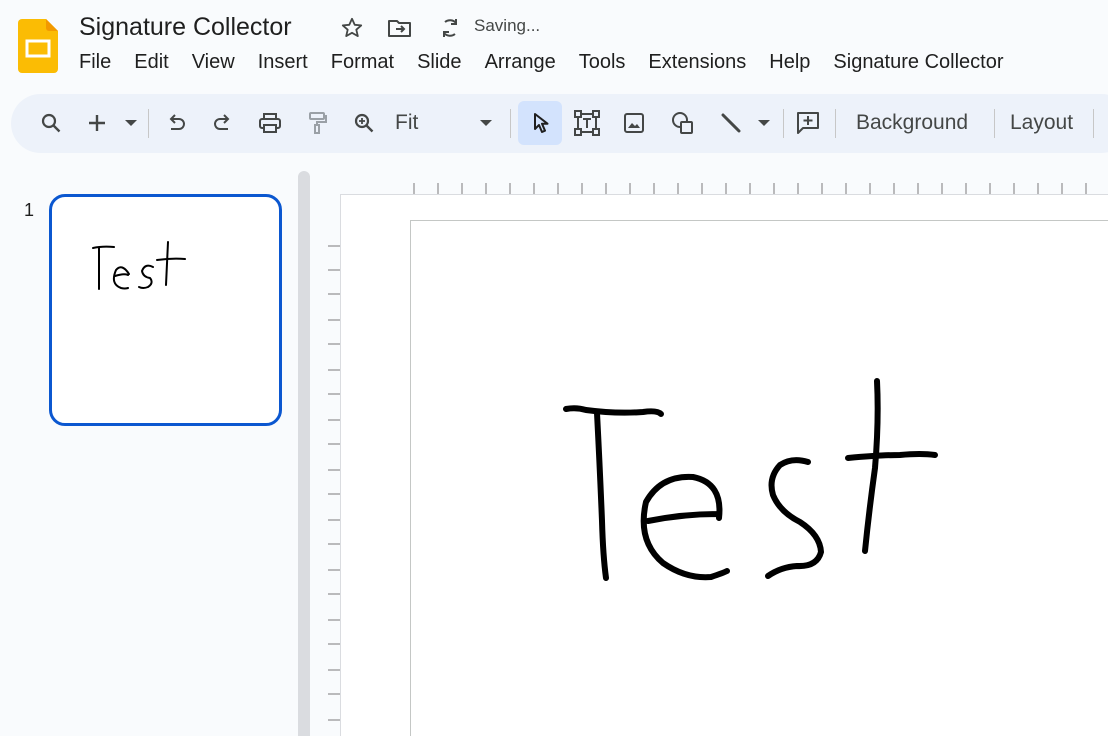  What do you see at coordinates (362, 62) in the screenshot?
I see `menu-format: Format` at bounding box center [362, 62].